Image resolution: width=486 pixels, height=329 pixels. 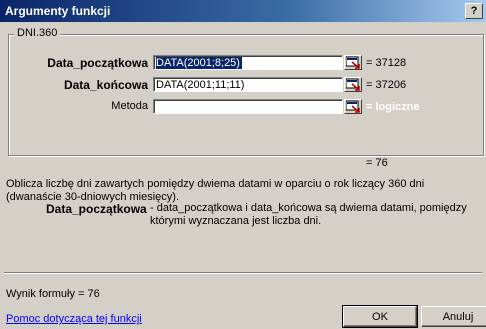 I want to click on arg-input-method, so click(x=248, y=106).